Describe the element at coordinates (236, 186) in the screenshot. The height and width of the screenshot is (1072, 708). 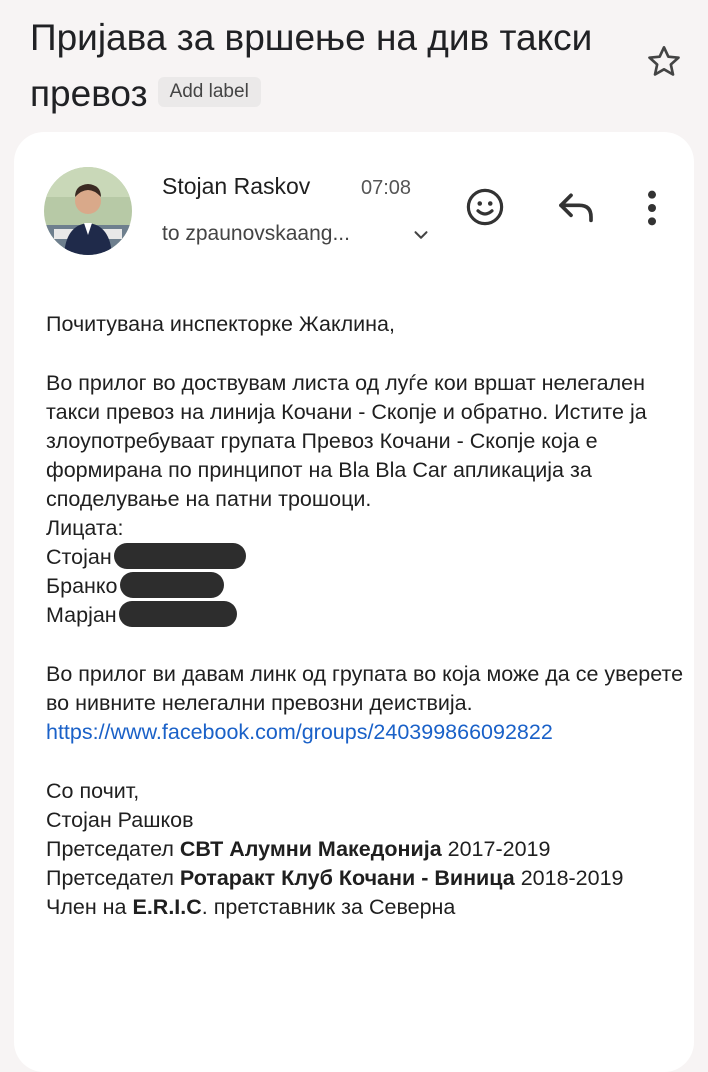
I see `sender-name: Stojan Raskov` at that location.